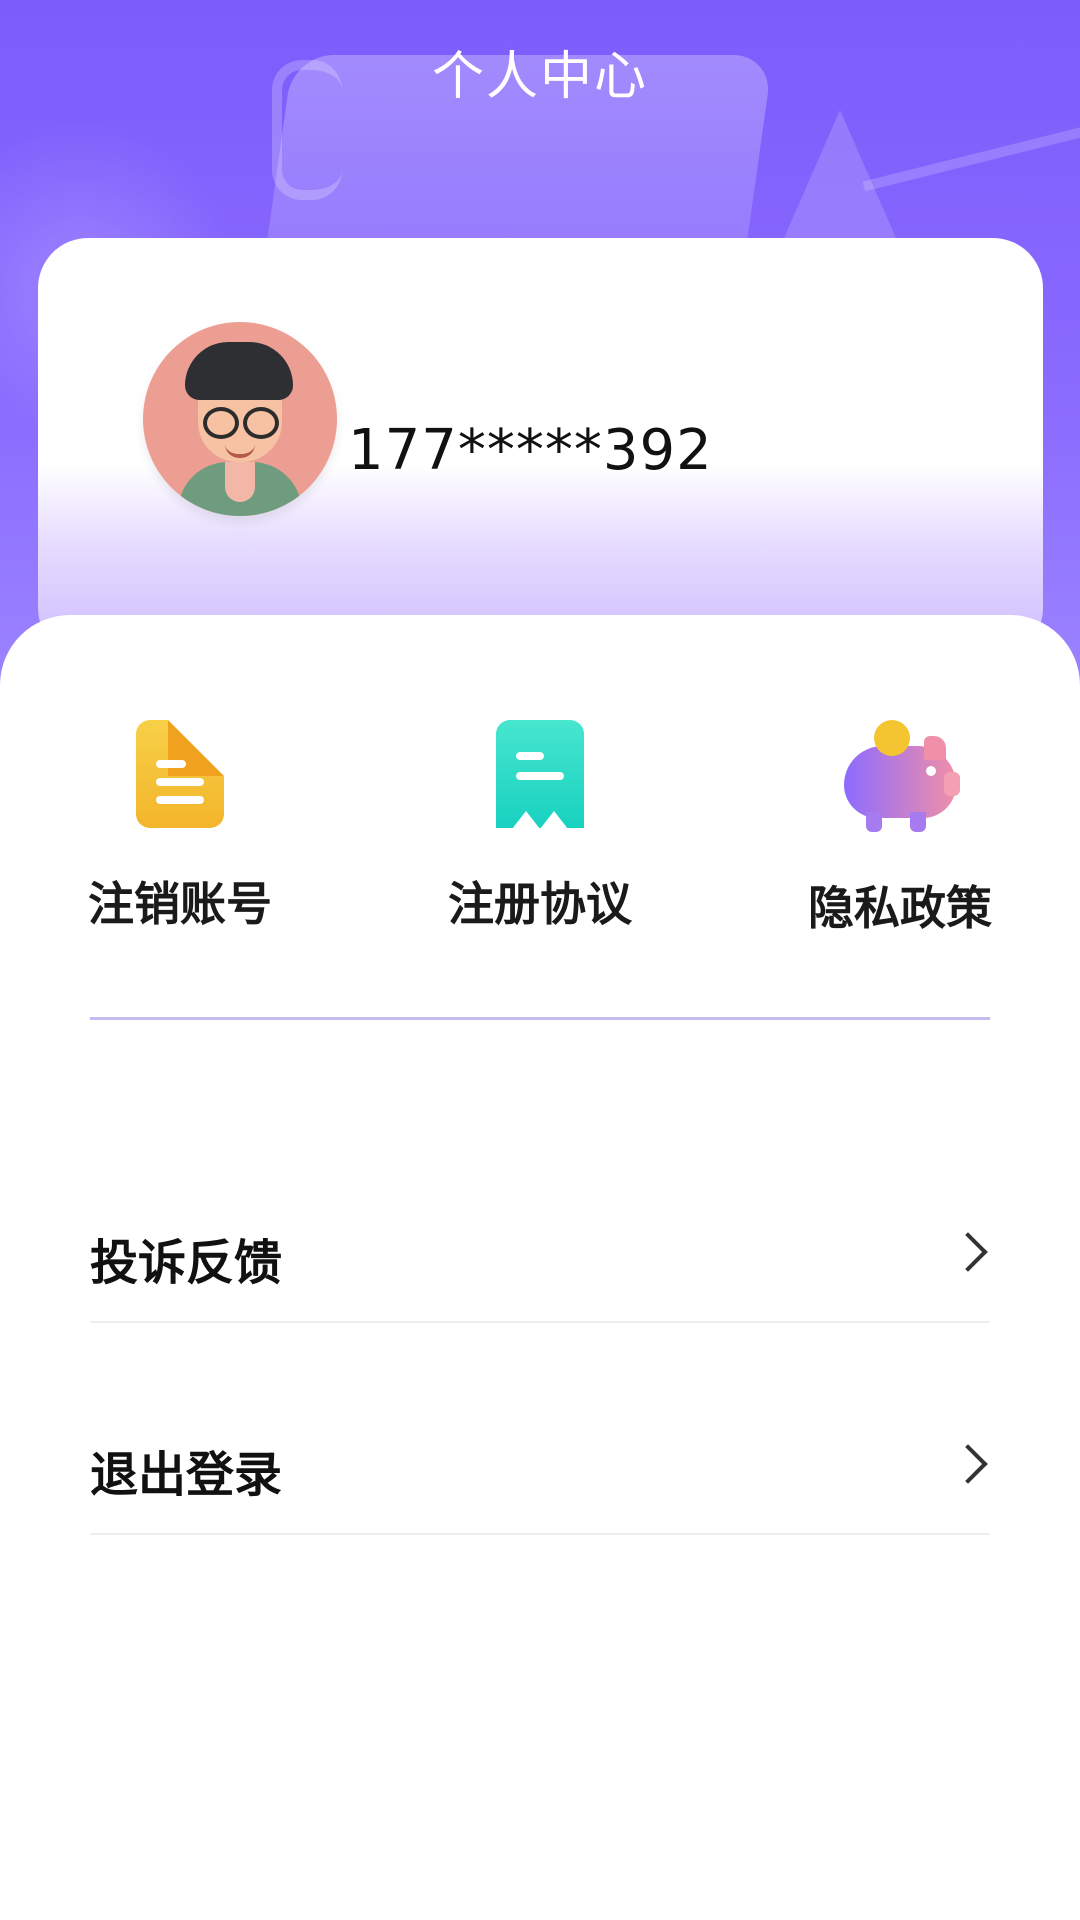 The width and height of the screenshot is (1080, 1920). I want to click on menu-item-label: 投诉反馈, so click(186, 1263).